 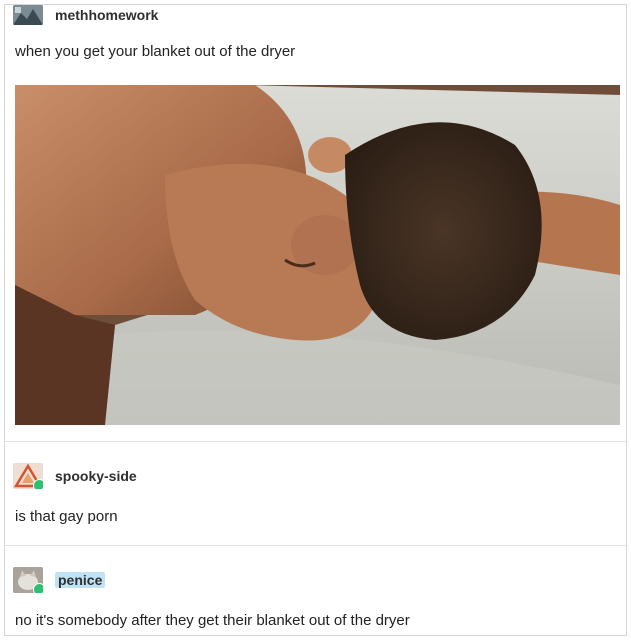 I want to click on reblog-text: is that gay porn, so click(x=66, y=516).